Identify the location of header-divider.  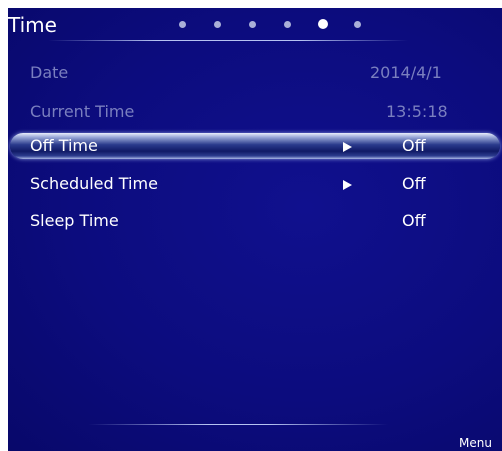
(228, 40).